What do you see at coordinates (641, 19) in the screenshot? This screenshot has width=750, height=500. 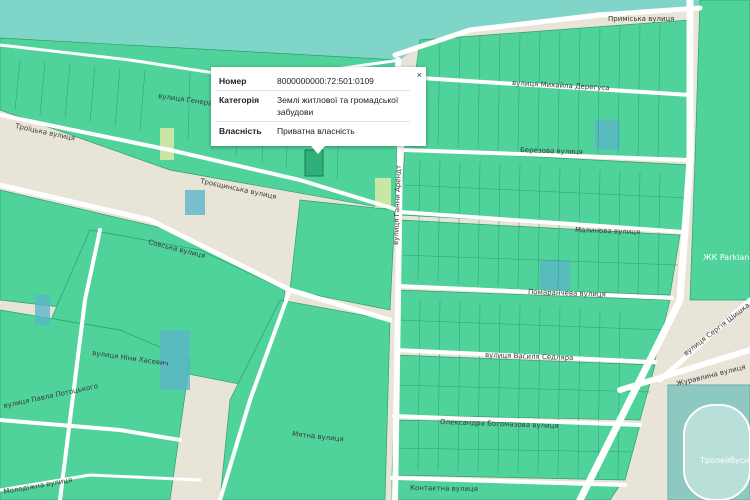 I see `street-label: Приміська вулиця` at bounding box center [641, 19].